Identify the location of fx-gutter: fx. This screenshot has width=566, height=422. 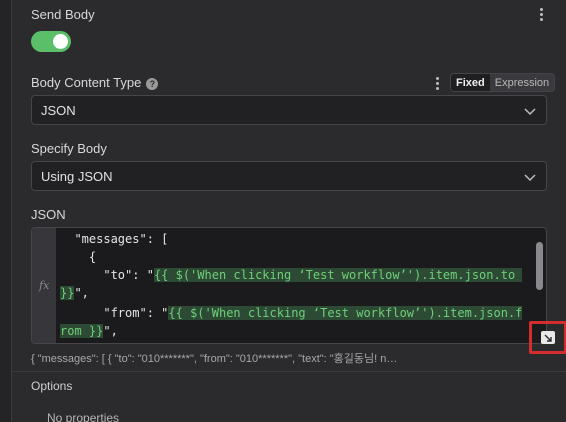
(44, 285).